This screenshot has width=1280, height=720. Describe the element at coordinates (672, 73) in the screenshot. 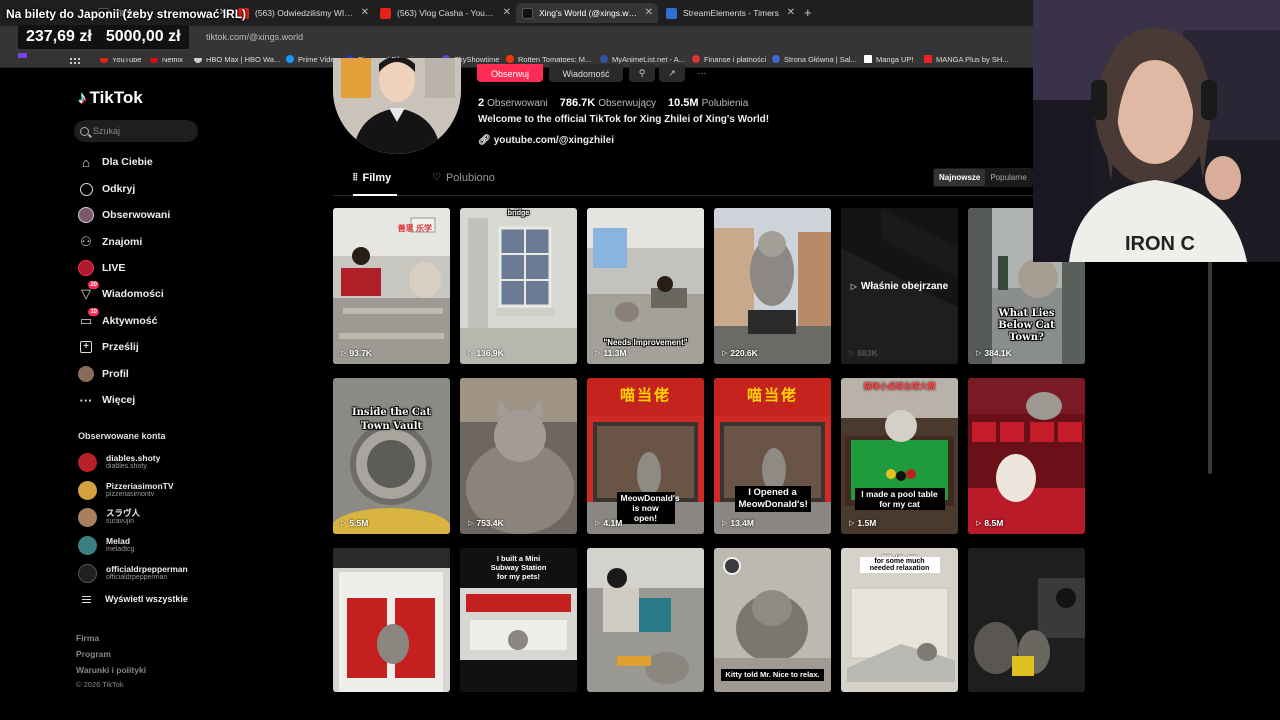

I see `share-icon: ↗` at that location.